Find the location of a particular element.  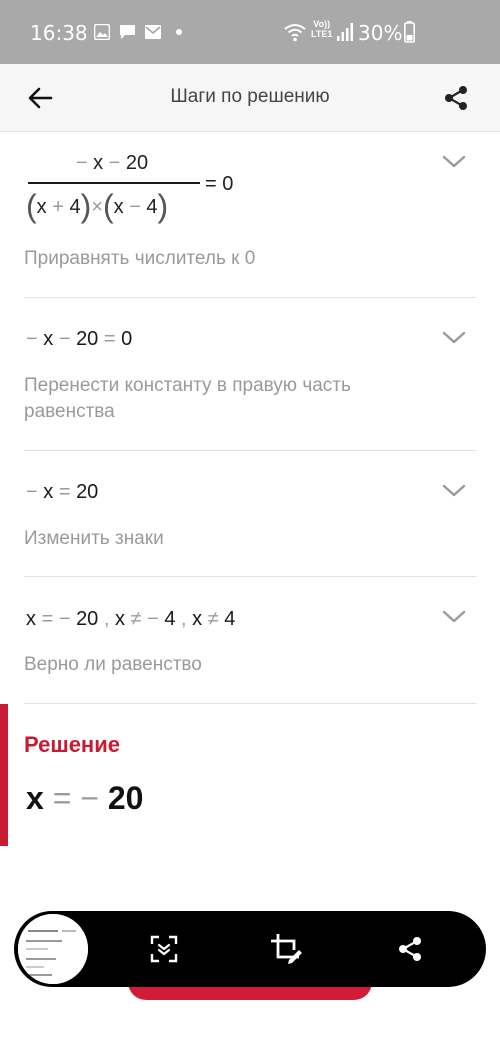

fraction-numerator: − x − 20 is located at coordinates (112, 163).